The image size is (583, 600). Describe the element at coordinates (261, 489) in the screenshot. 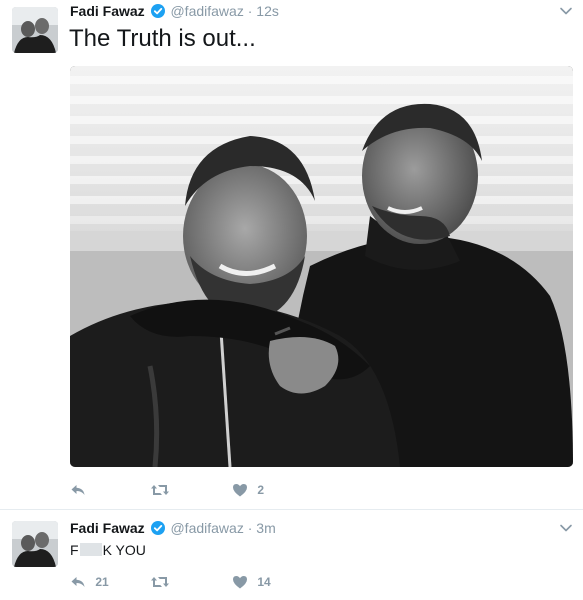

I see `like-count: 2` at that location.